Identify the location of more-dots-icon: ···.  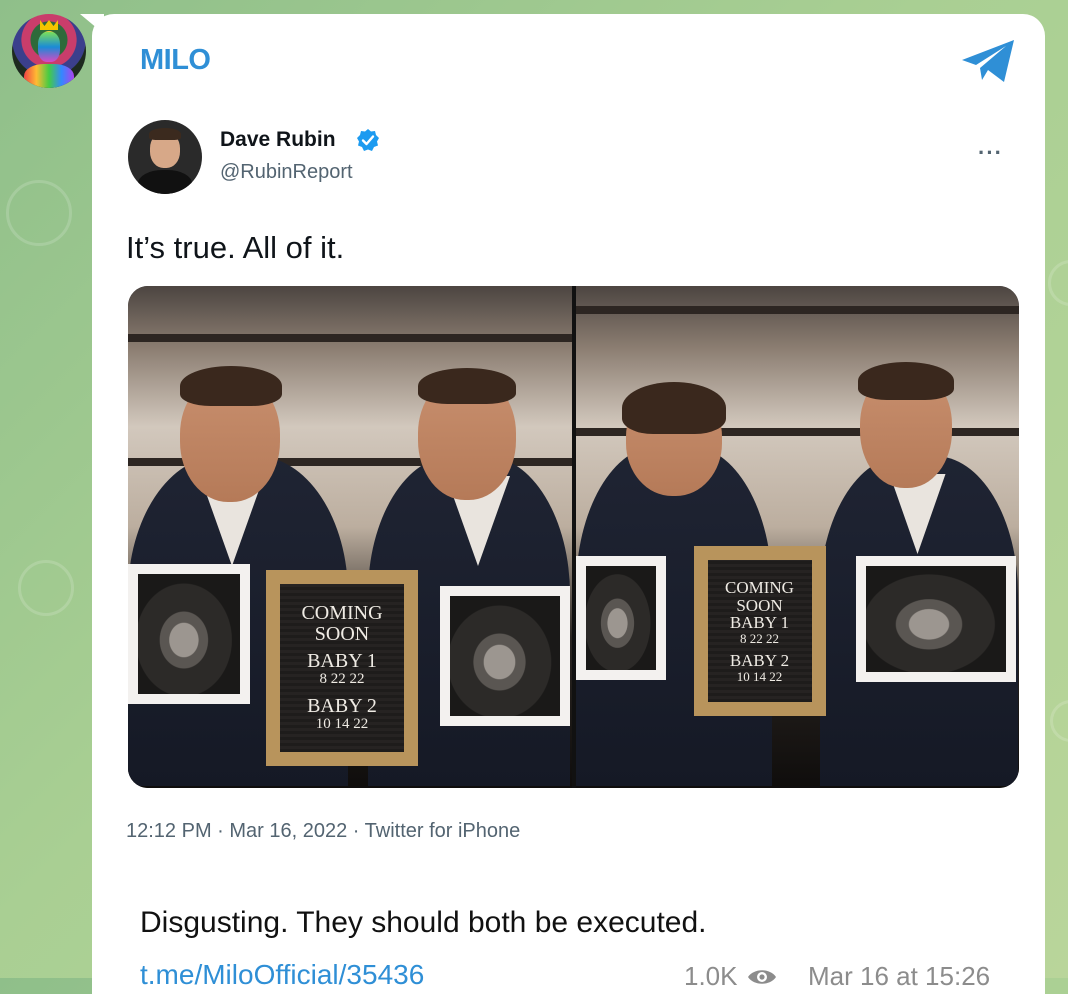
(990, 153).